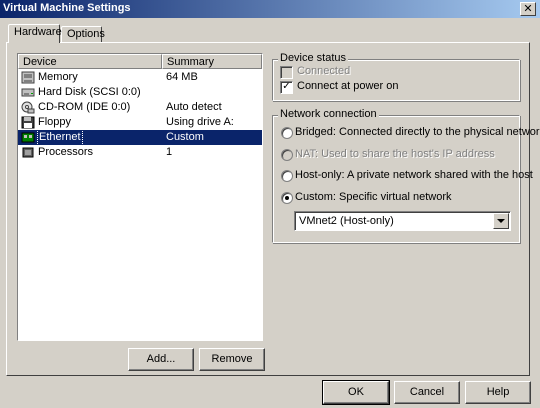 The height and width of the screenshot is (408, 540). What do you see at coordinates (324, 71) in the screenshot?
I see `connected-label: Connected` at bounding box center [324, 71].